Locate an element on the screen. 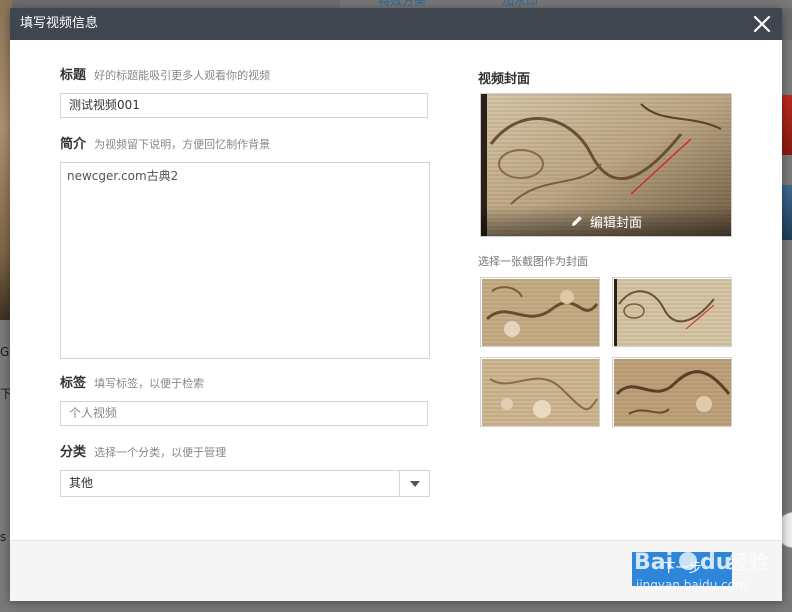 This screenshot has height=612, width=792. cover-preview: 编辑封面 is located at coordinates (606, 165).